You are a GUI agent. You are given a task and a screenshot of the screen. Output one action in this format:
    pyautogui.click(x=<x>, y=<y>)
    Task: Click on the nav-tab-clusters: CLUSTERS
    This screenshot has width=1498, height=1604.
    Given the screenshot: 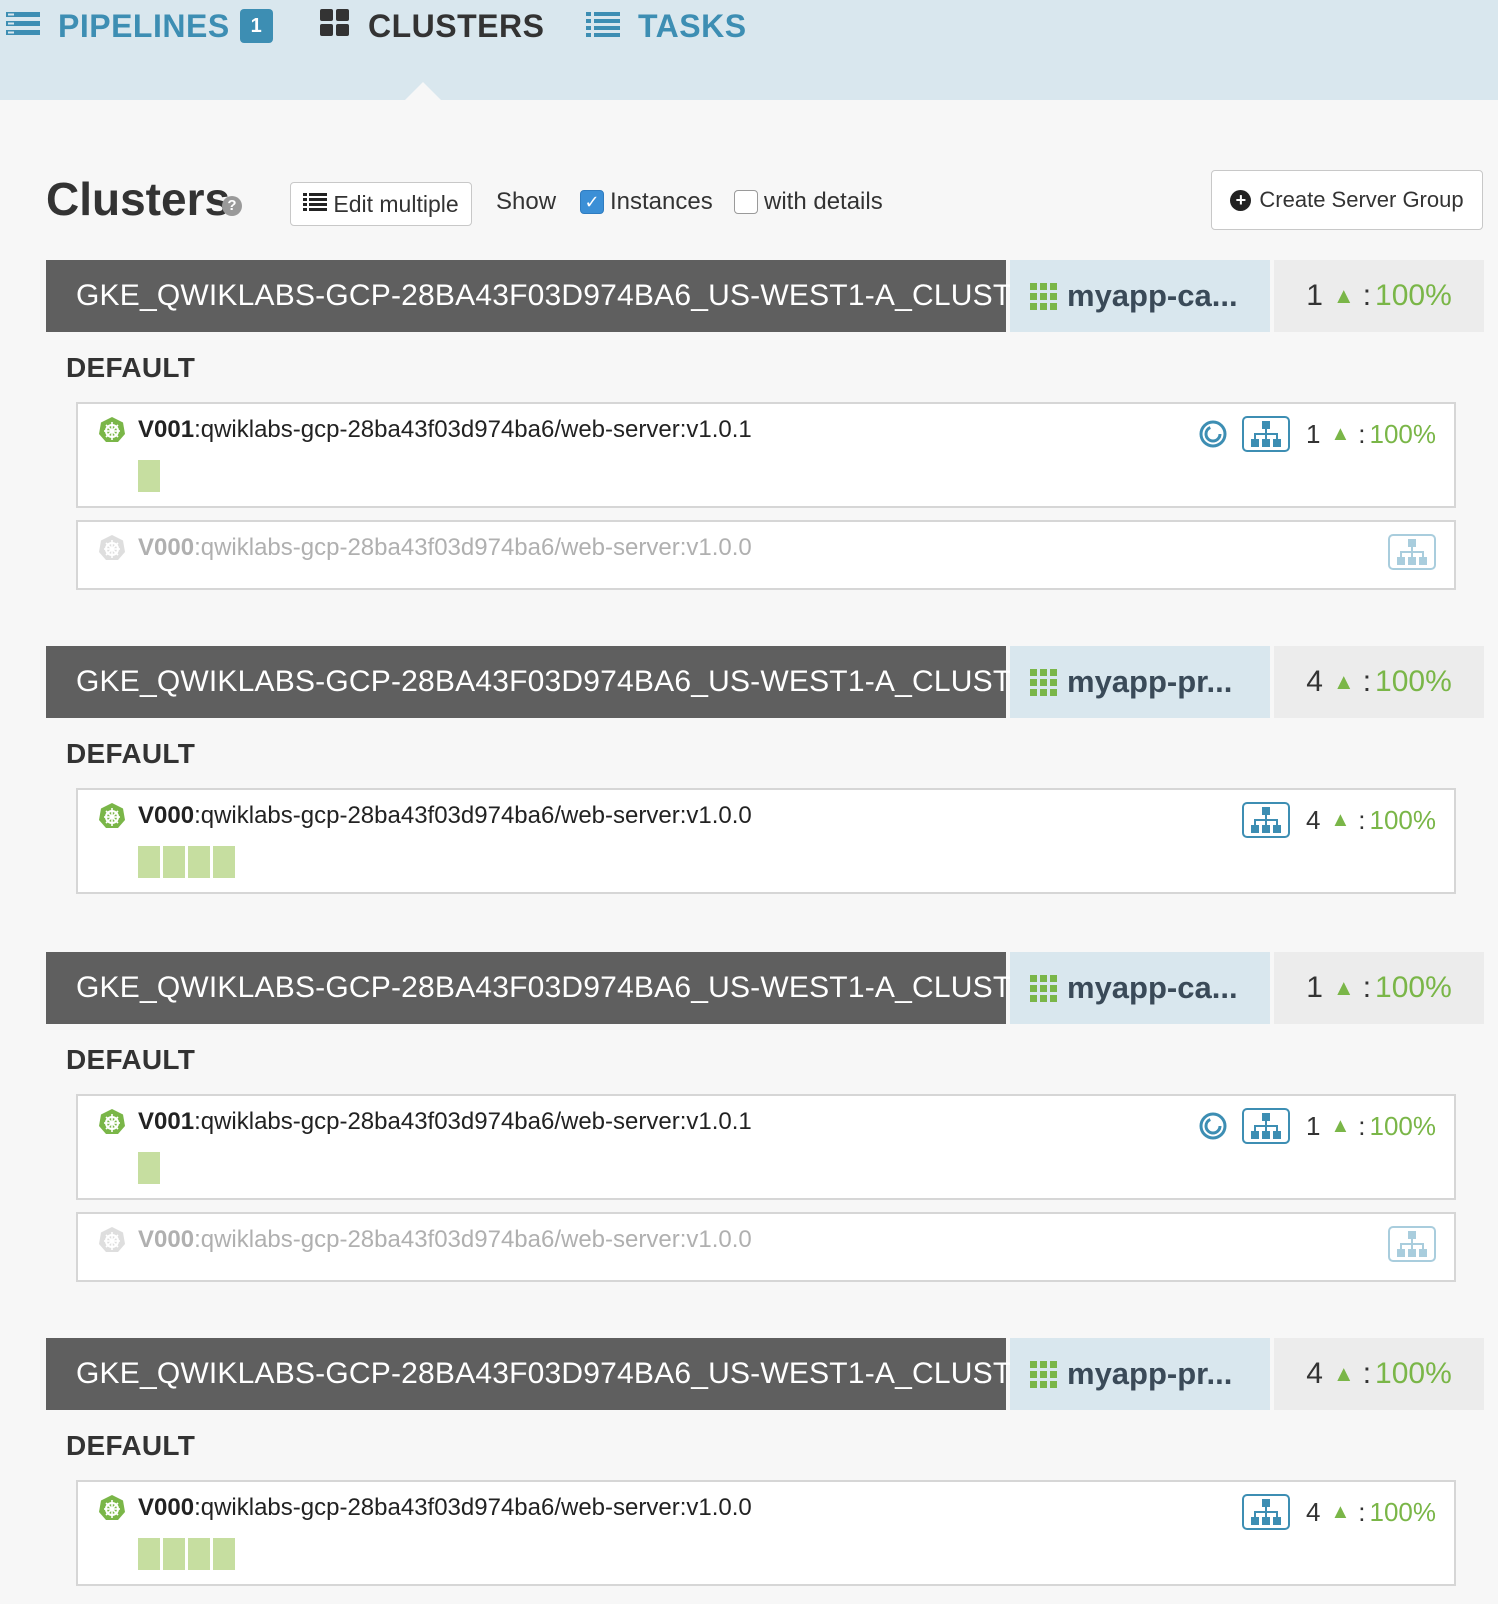 What is the action you would take?
    pyautogui.click(x=432, y=26)
    